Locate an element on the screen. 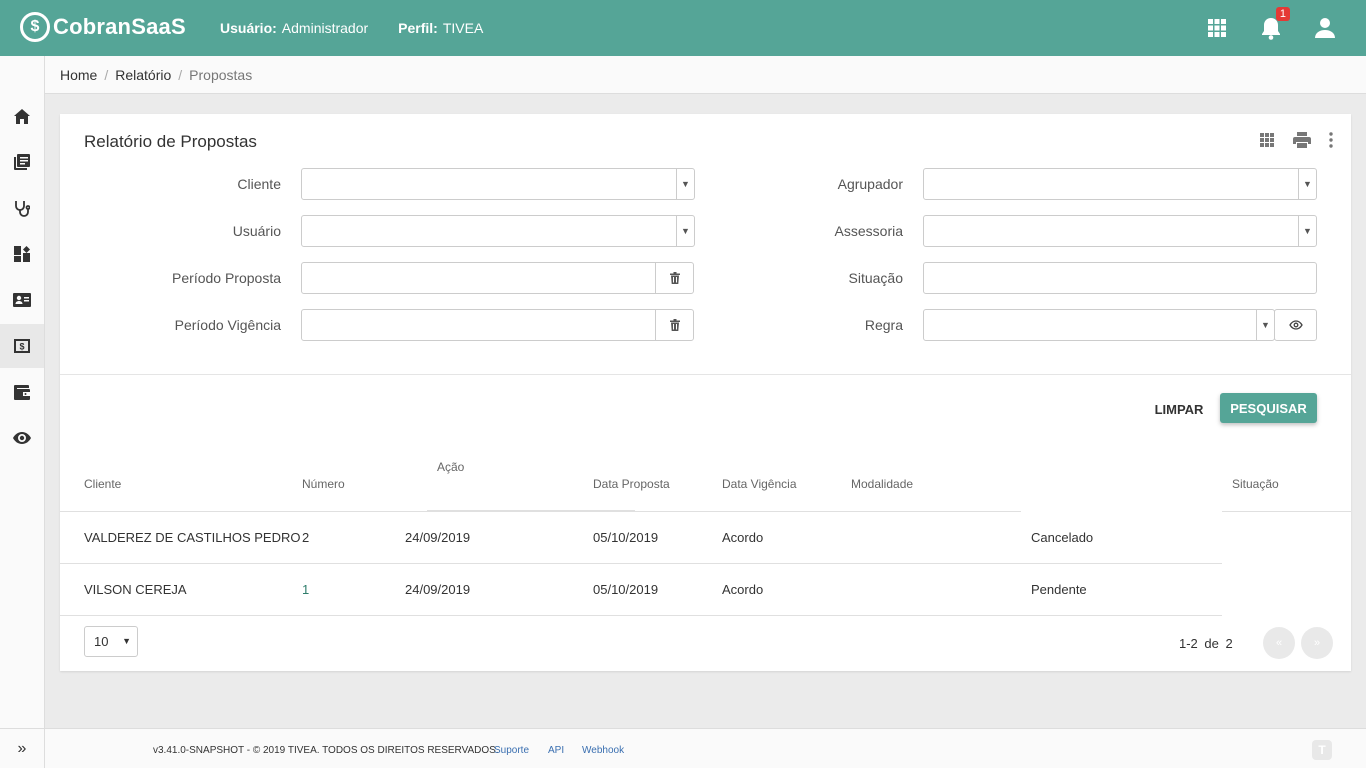 This screenshot has width=1366, height=768. filters-divider is located at coordinates (705, 374).